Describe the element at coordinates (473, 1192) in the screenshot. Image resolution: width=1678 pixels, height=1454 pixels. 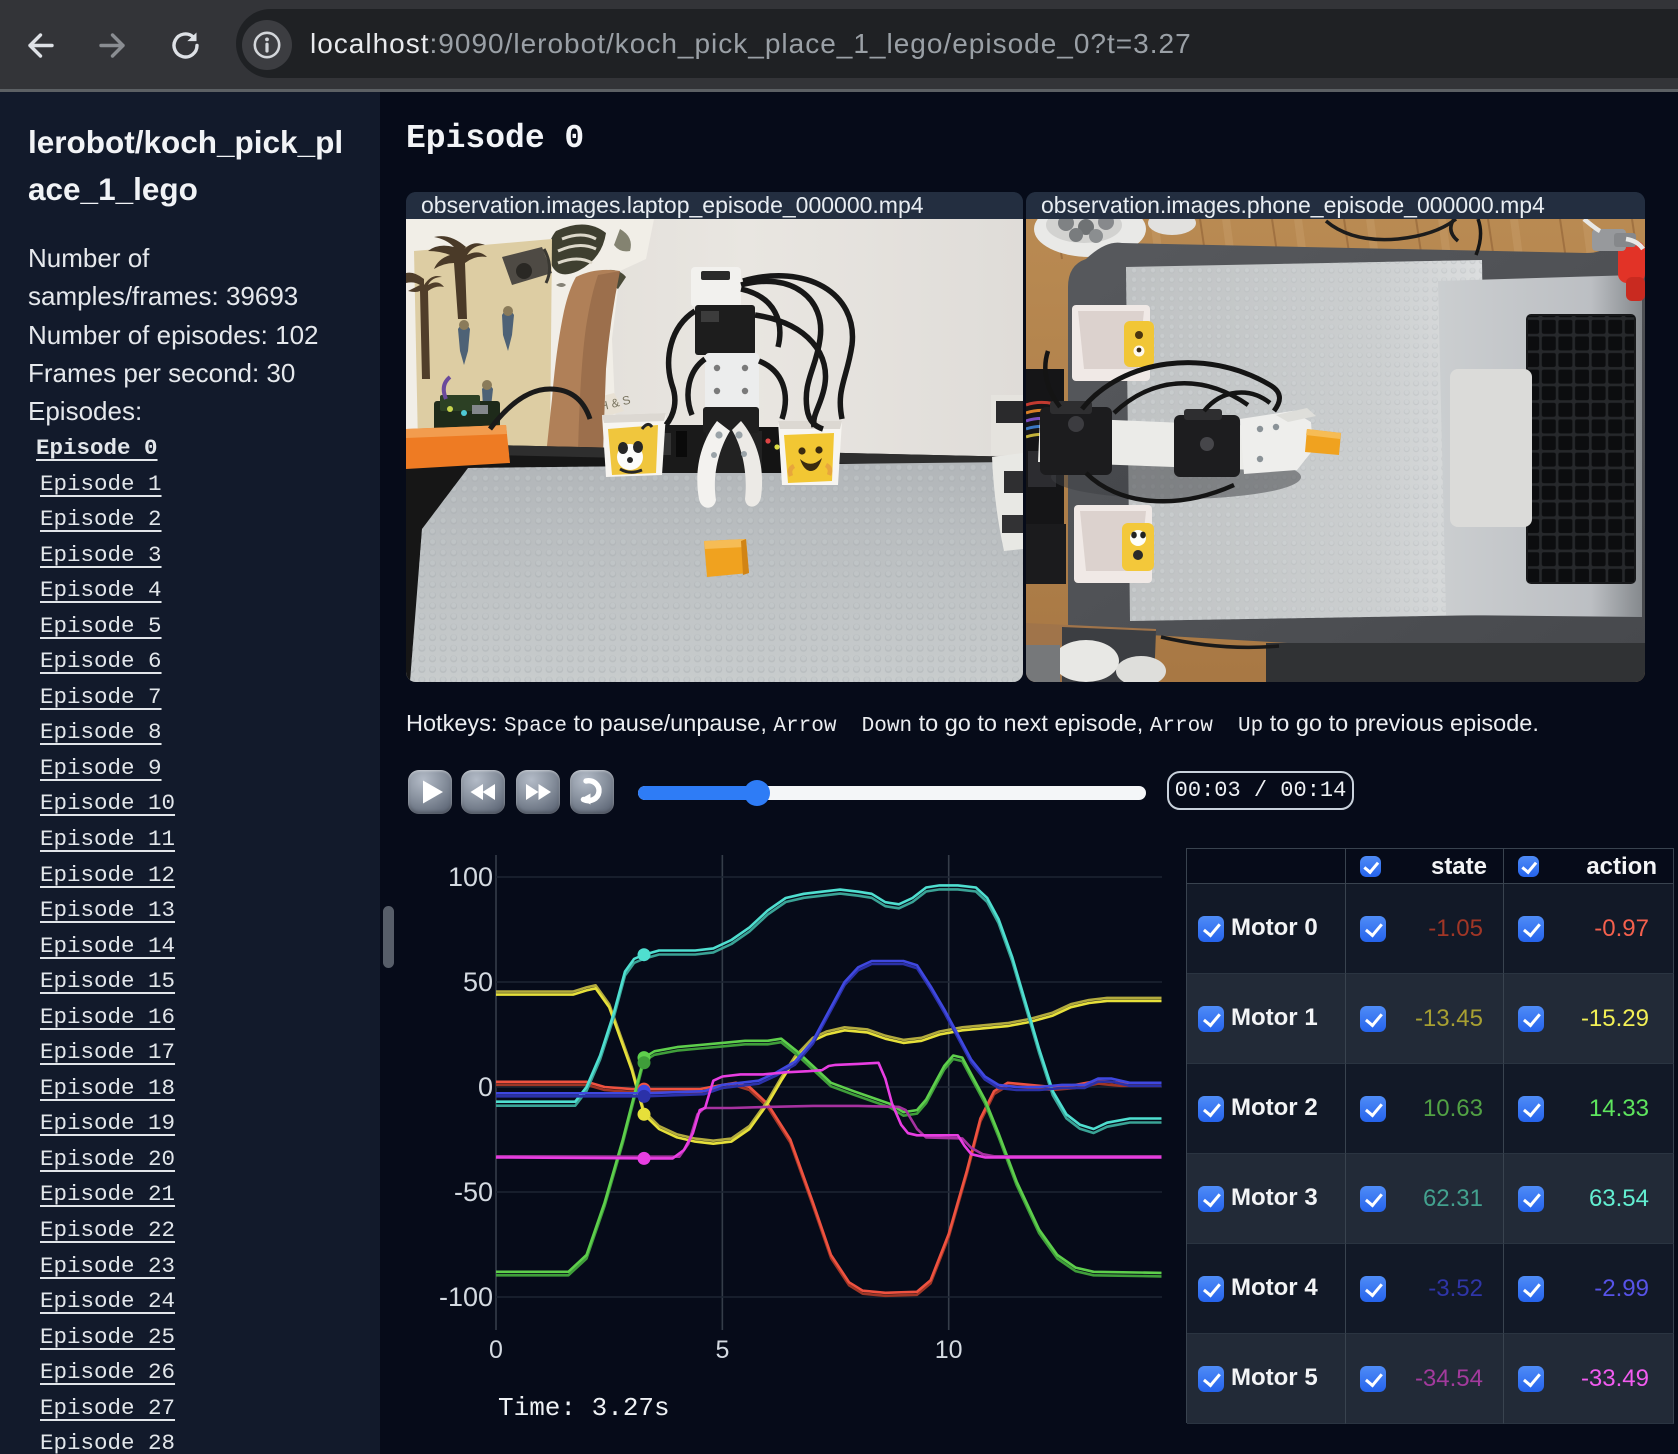
I see `svg-text: -50` at that location.